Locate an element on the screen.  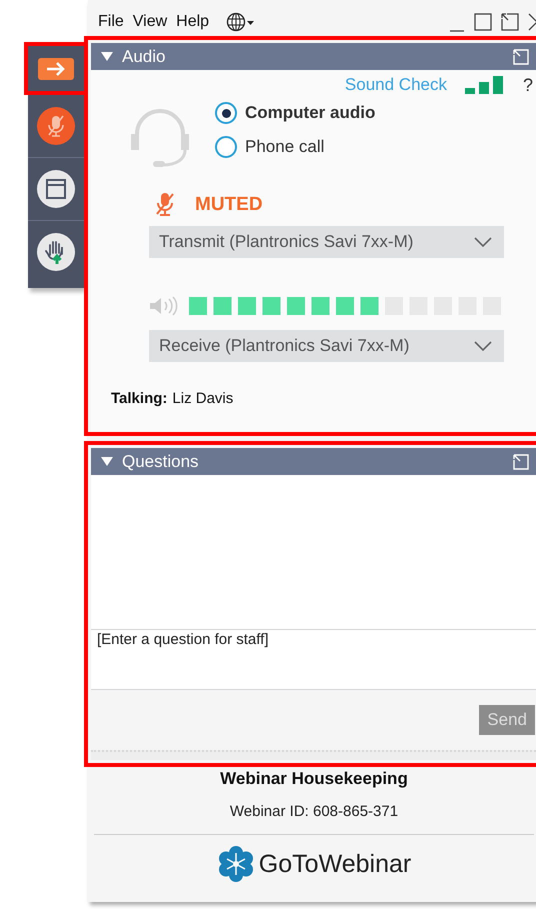
signal-icon is located at coordinates (484, 85).